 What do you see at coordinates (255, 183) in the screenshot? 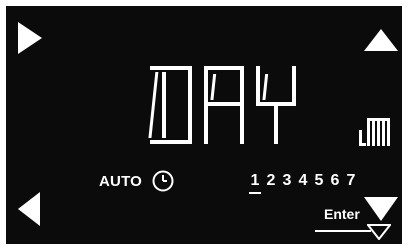
I see `day-1: 1` at bounding box center [255, 183].